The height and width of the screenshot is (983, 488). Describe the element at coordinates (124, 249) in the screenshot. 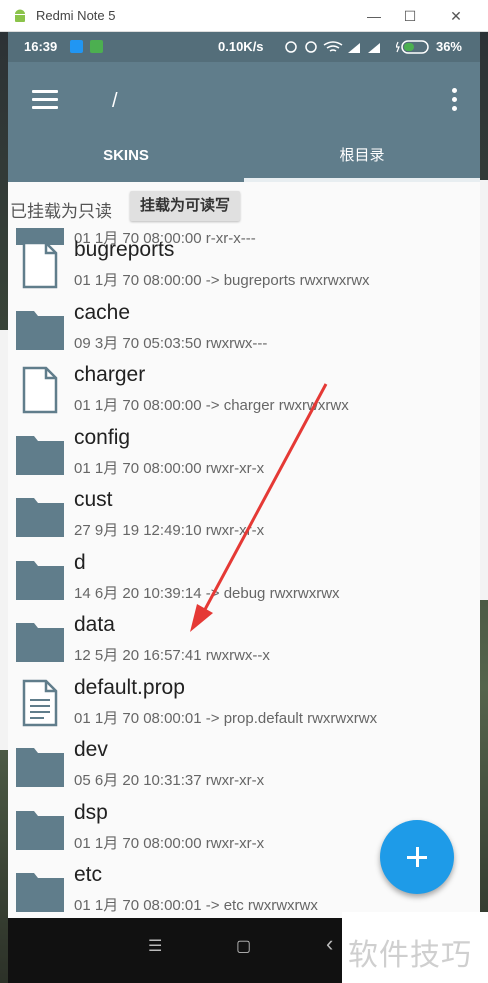

I see `file-name: bugreports` at that location.